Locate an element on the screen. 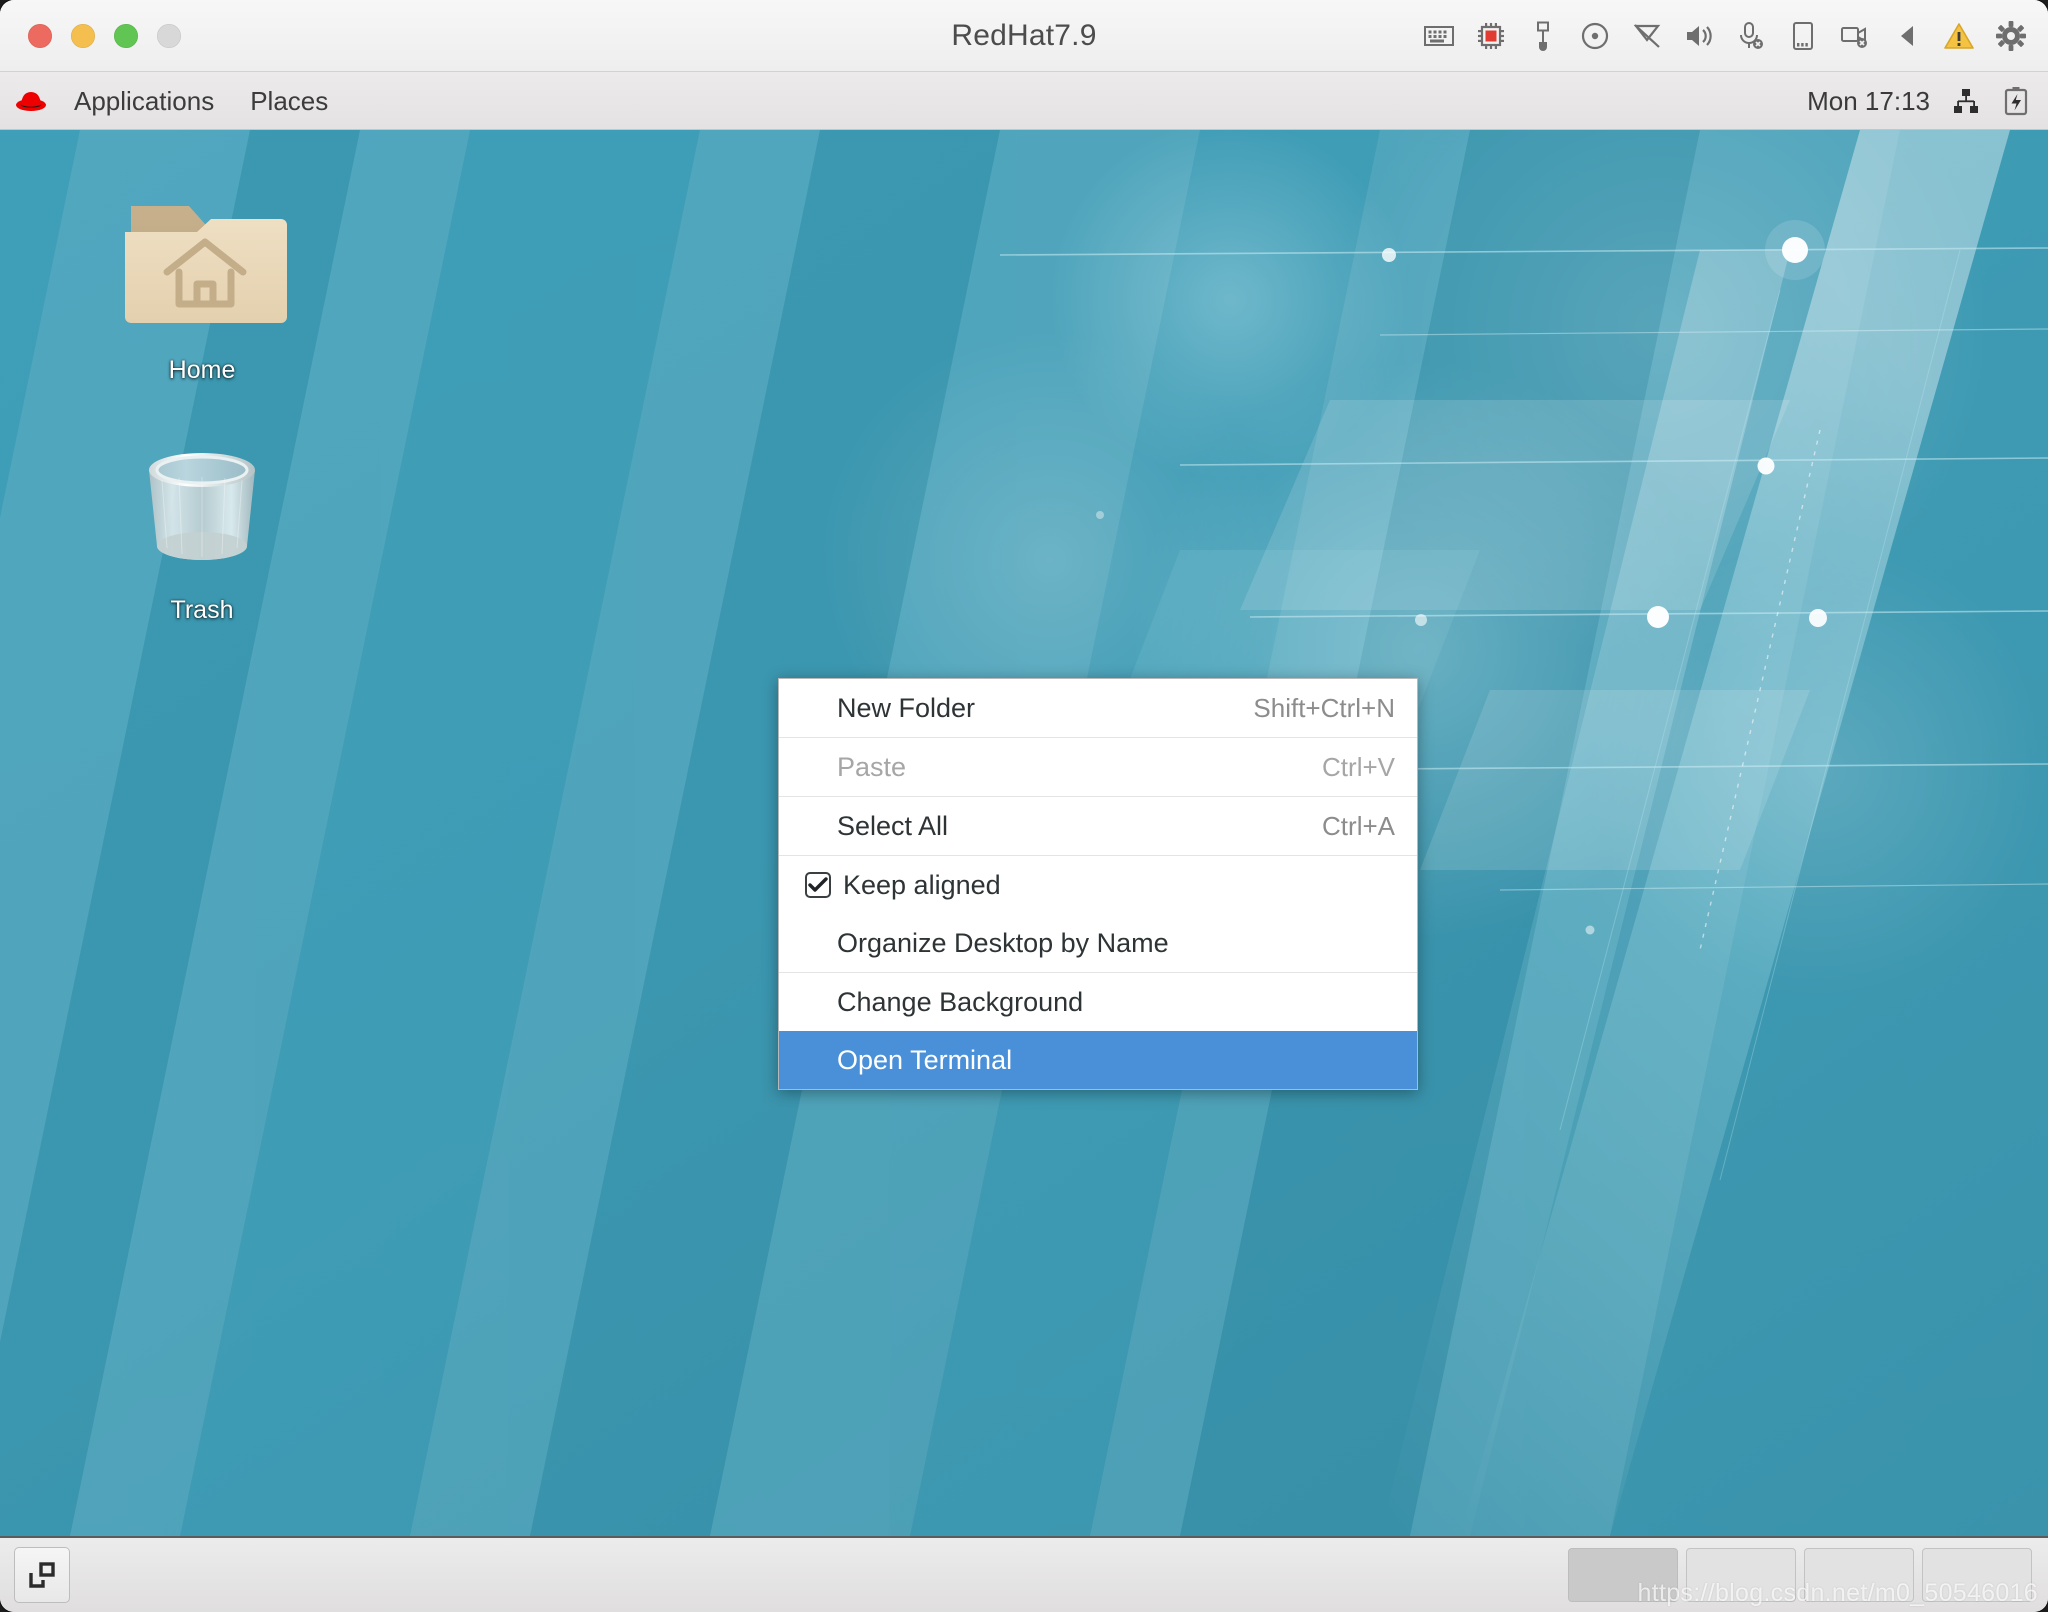 The image size is (2048, 1612). maximize-button is located at coordinates (126, 35).